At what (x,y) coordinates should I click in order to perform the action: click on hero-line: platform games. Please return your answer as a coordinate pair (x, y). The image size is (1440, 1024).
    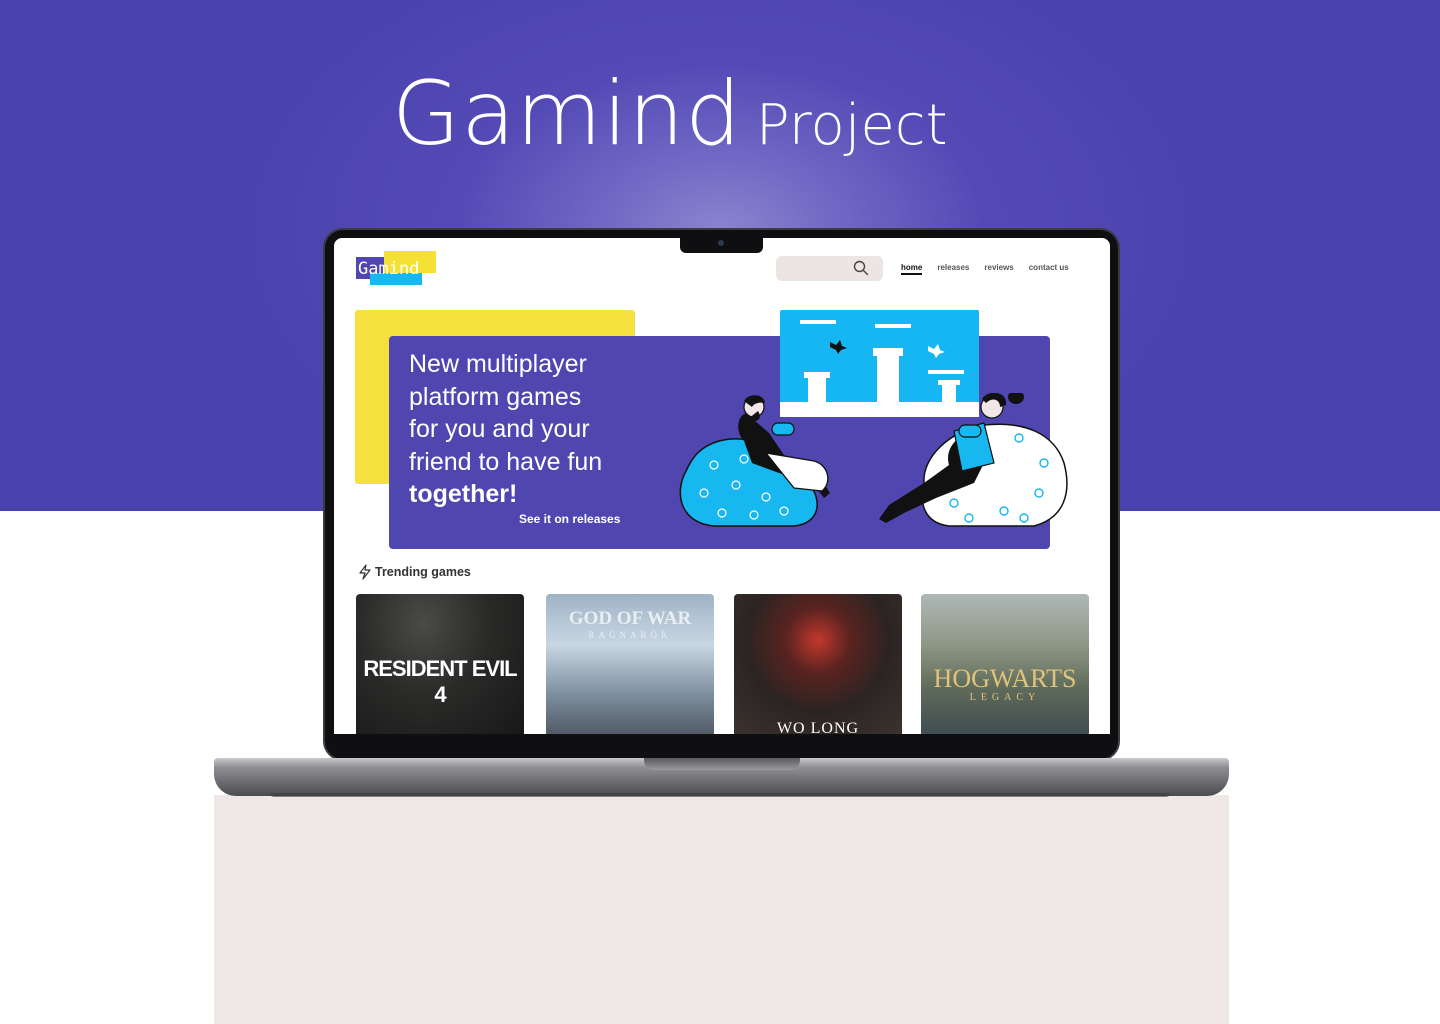
    Looking at the image, I should click on (495, 396).